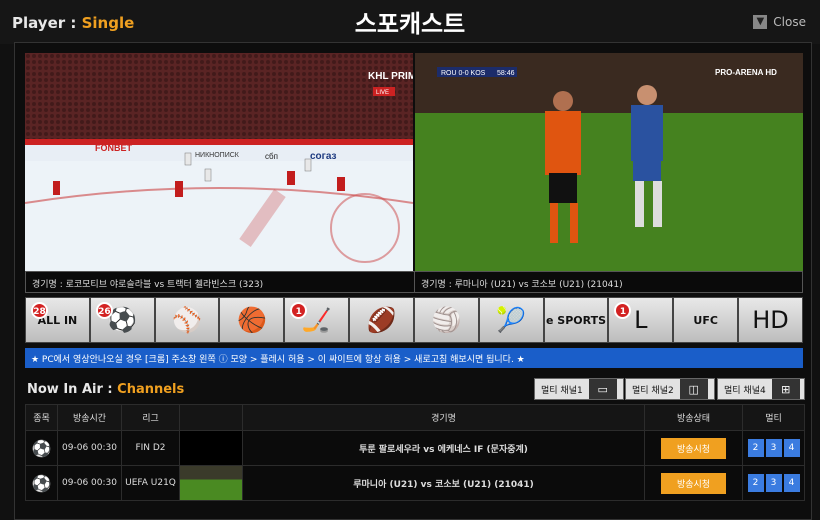 The width and height of the screenshot is (820, 520). I want to click on sport-filter-ufc: UFC, so click(706, 320).